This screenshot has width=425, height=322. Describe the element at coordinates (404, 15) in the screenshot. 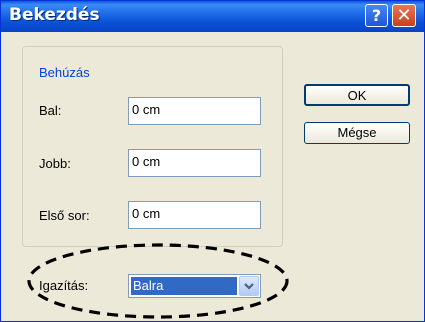

I see `close-button: ✕` at that location.